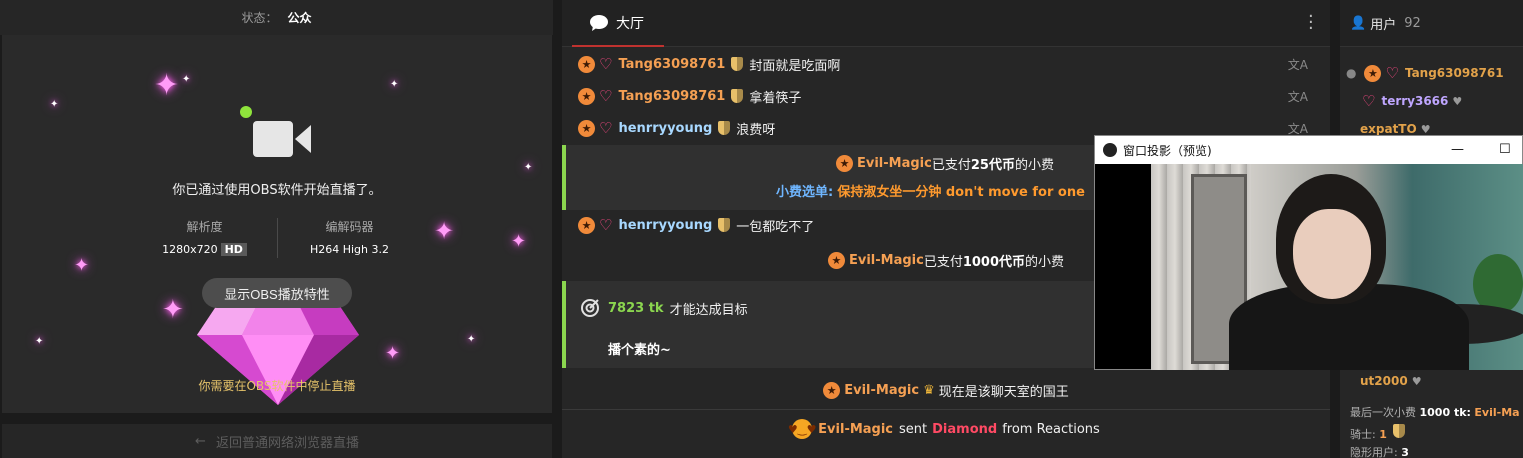  Describe the element at coordinates (233, 249) in the screenshot. I see `hd-badge: HD` at that location.